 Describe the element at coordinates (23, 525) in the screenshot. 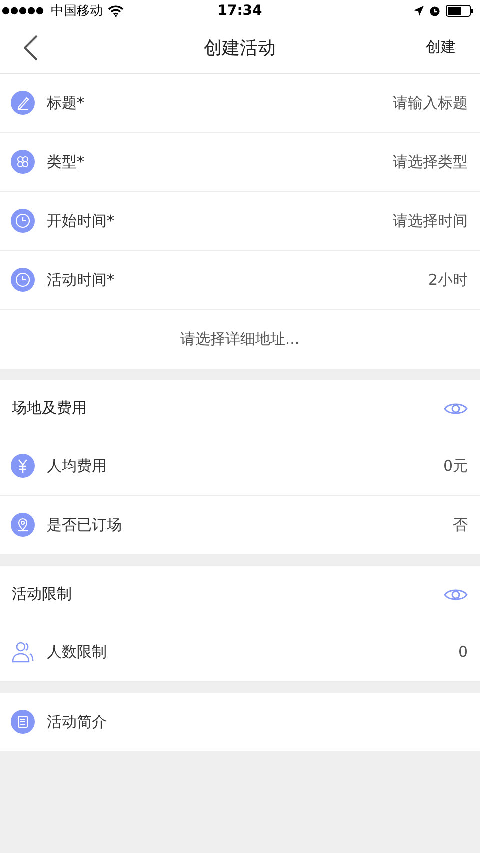

I see `location-pin-icon` at that location.